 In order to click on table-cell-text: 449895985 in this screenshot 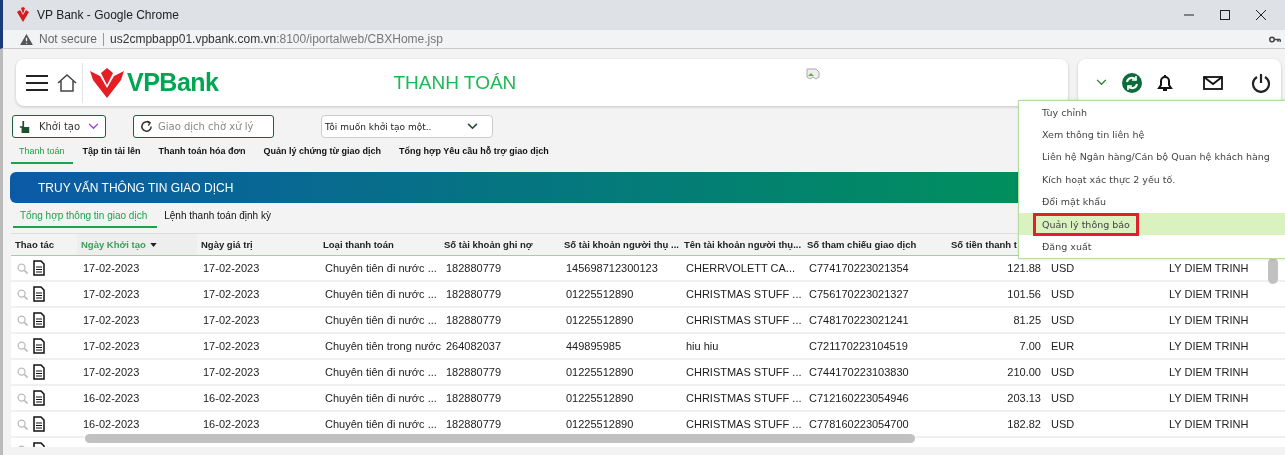, I will do `click(594, 346)`.